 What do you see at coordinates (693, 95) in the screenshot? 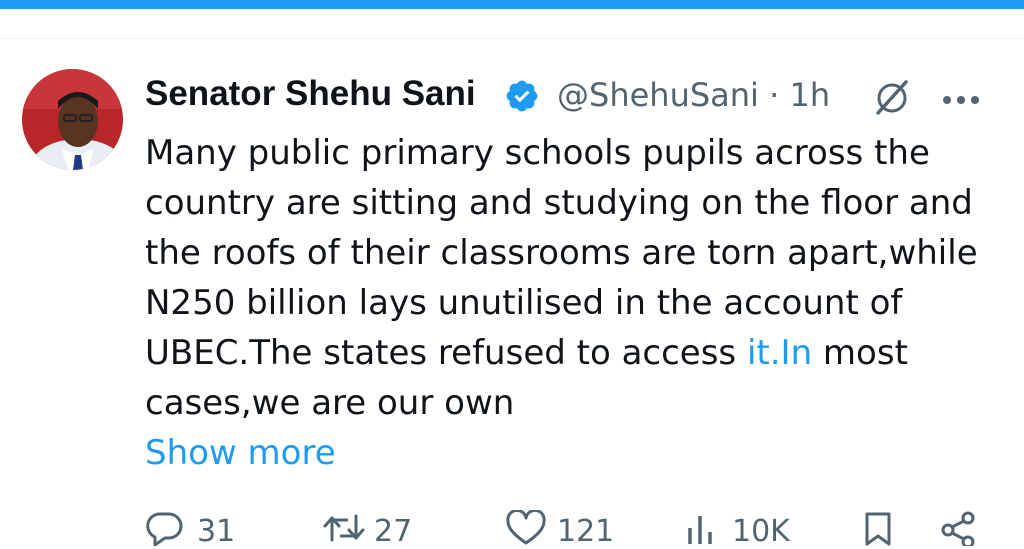
I see `handle-and-time: @ShehuSani · 1h` at bounding box center [693, 95].